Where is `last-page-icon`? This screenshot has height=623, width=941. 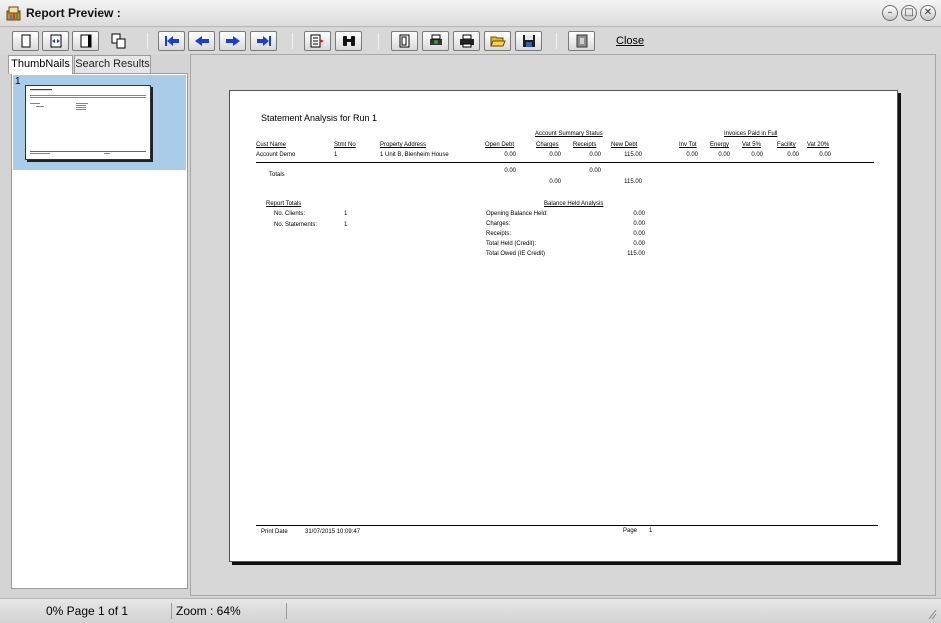 last-page-icon is located at coordinates (263, 41).